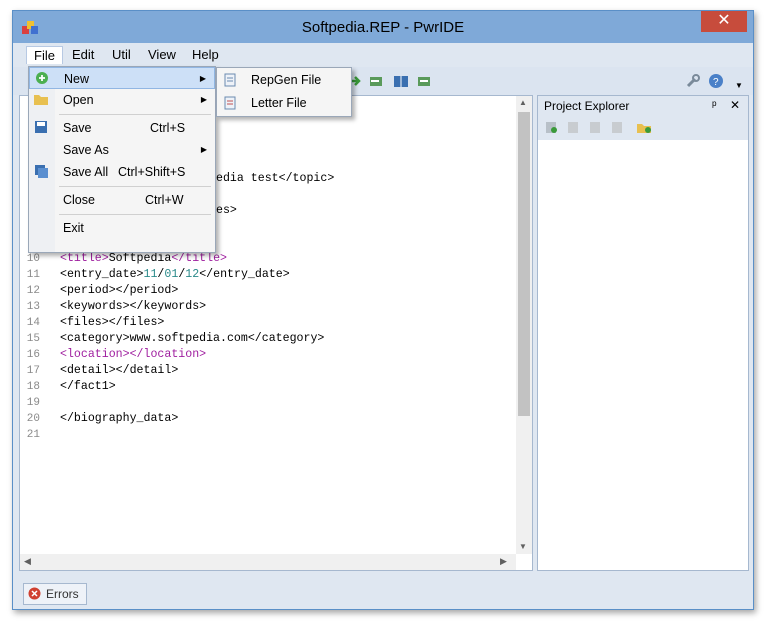 The image size is (773, 630). I want to click on window-close-button: ✕, so click(724, 21).